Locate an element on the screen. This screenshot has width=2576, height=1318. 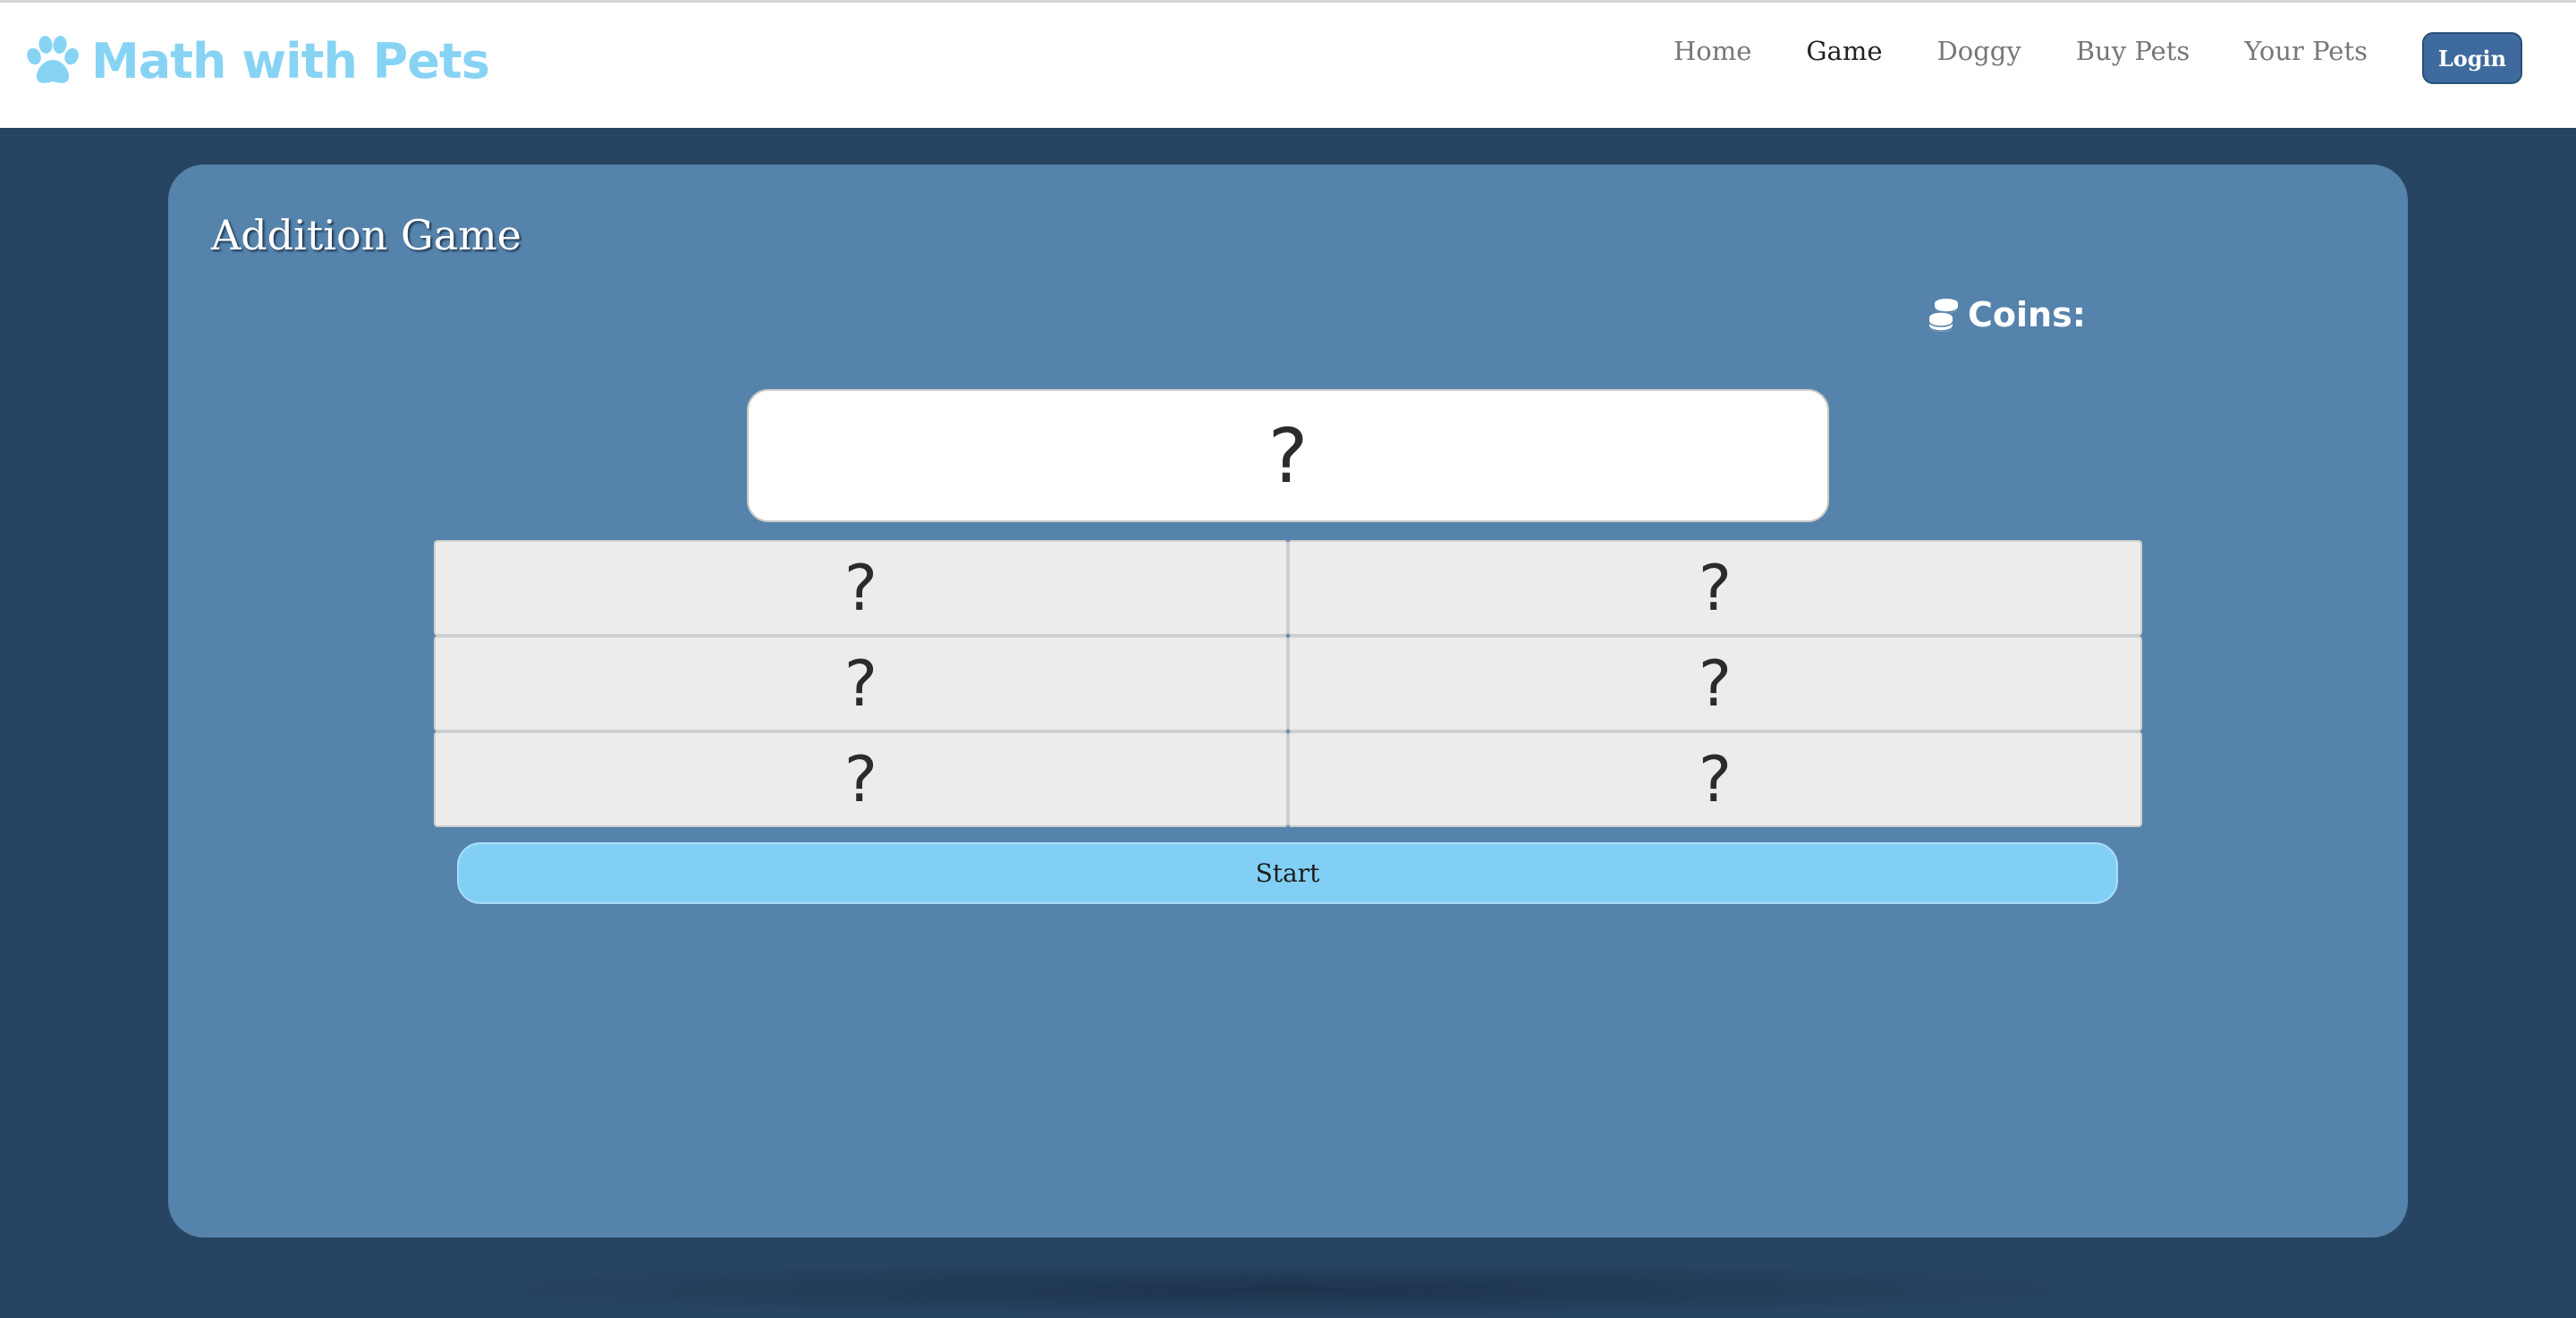
page-title: Addition Game is located at coordinates (366, 235).